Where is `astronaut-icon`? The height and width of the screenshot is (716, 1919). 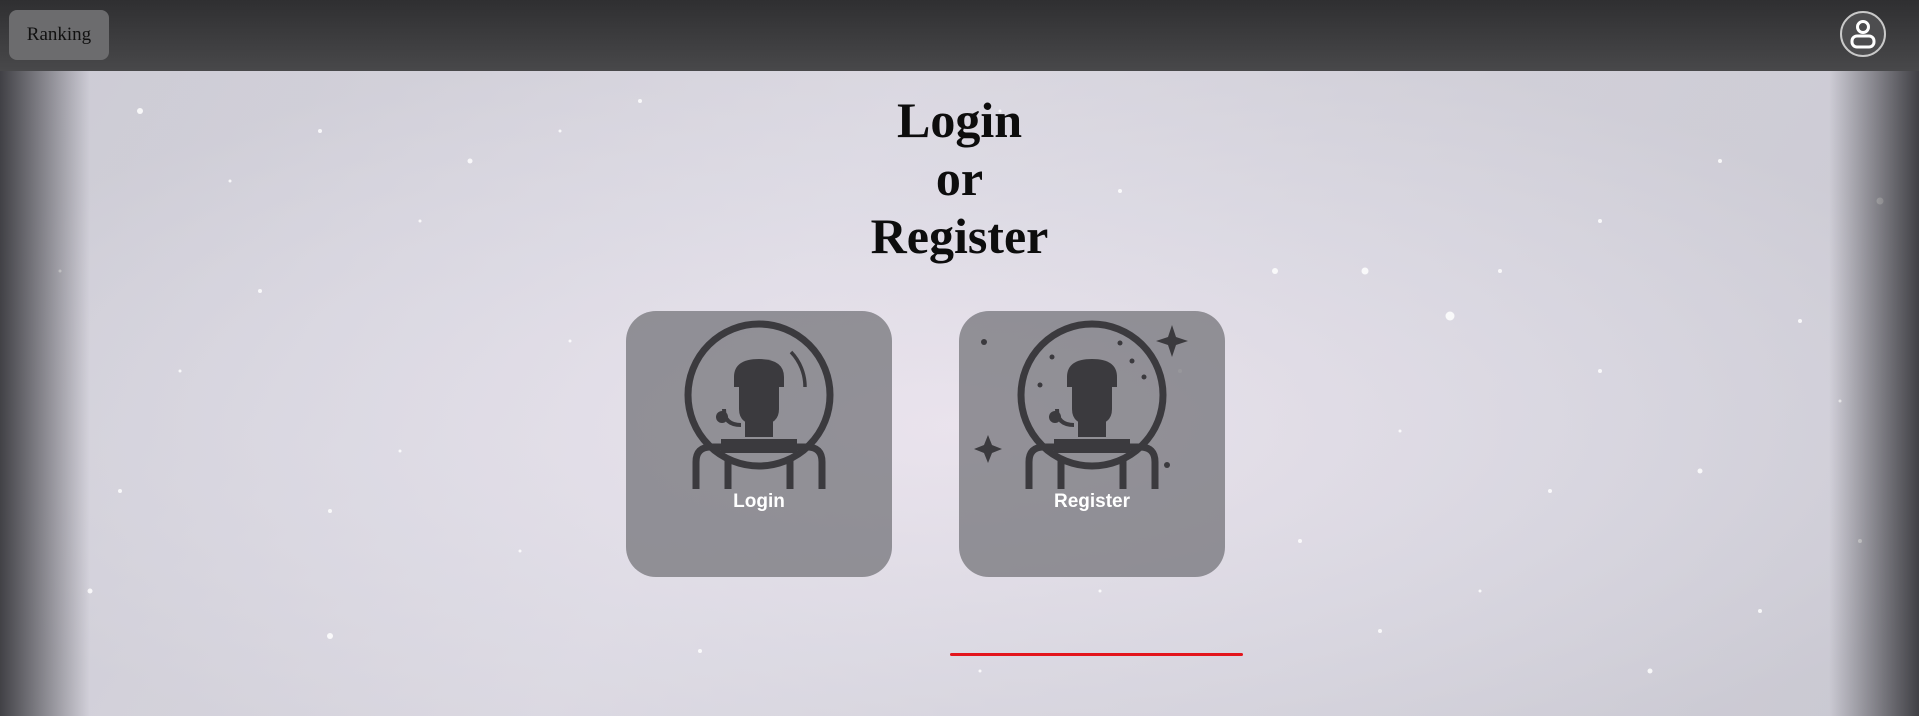 astronaut-icon is located at coordinates (759, 404).